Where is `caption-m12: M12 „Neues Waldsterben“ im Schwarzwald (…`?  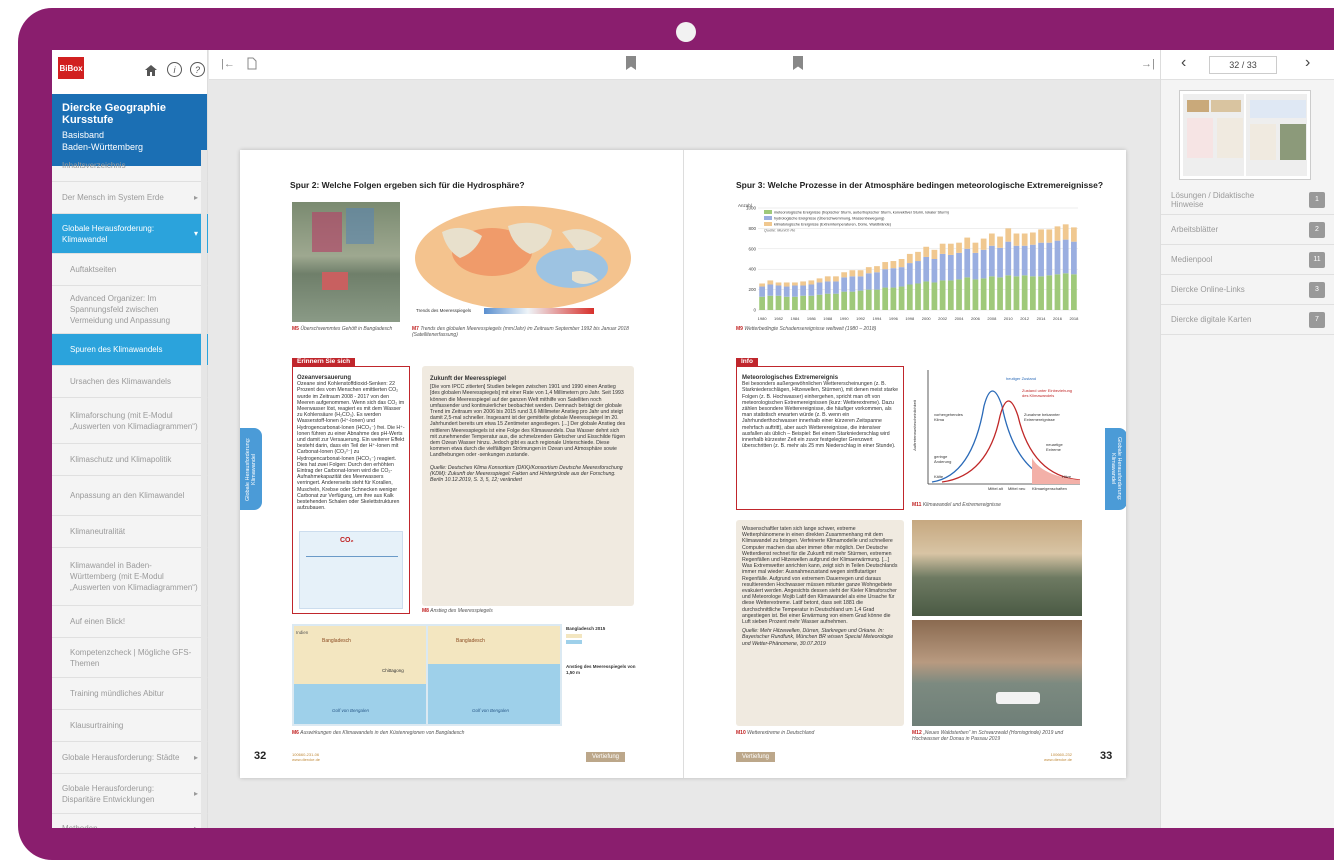 caption-m12: M12 „Neues Waldsterben“ im Schwarzwald (… is located at coordinates (988, 736).